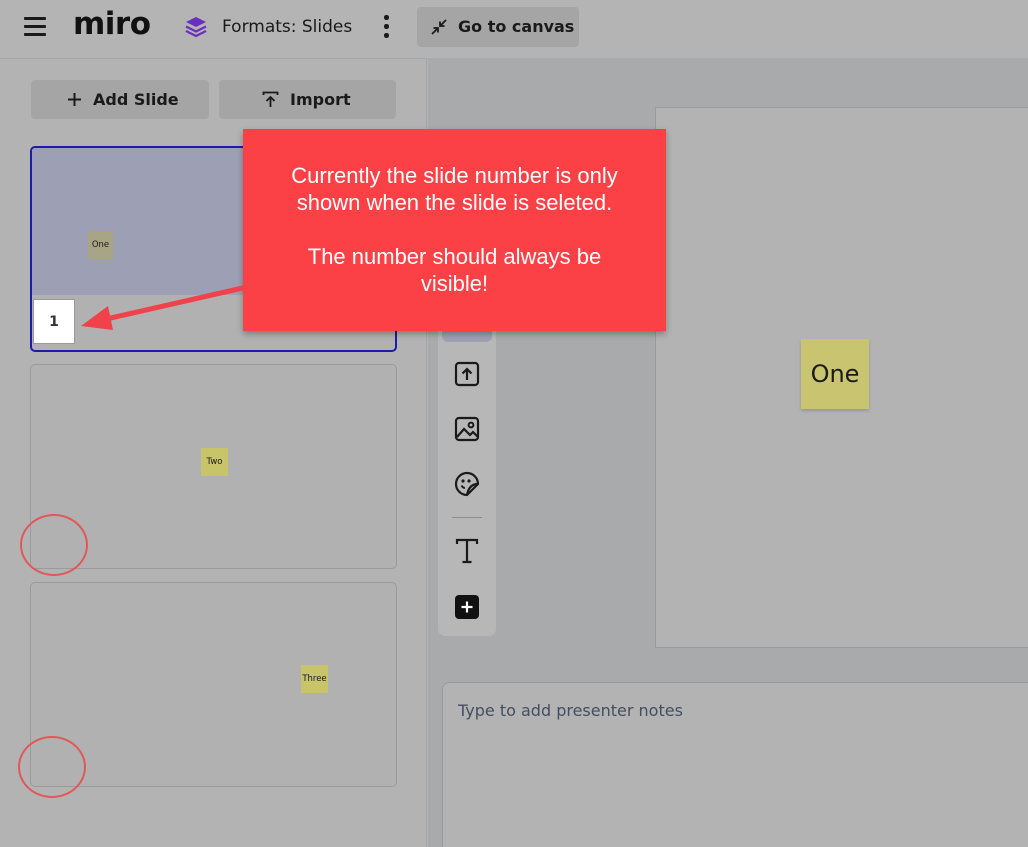 This screenshot has width=1028, height=847. Describe the element at coordinates (467, 484) in the screenshot. I see `sticker-icon` at that location.